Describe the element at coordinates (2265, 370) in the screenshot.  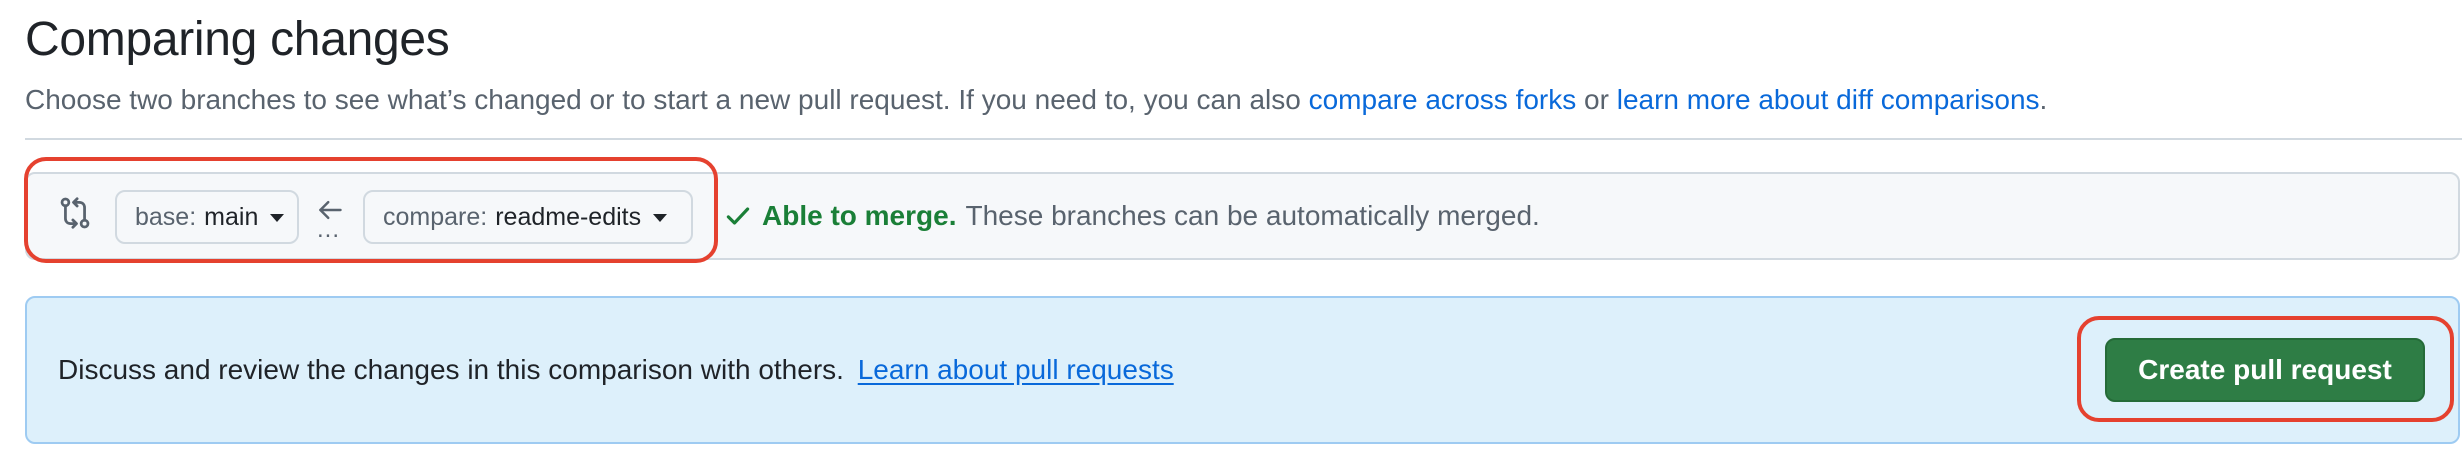
I see `create-pull-request-button: Create pull request` at that location.